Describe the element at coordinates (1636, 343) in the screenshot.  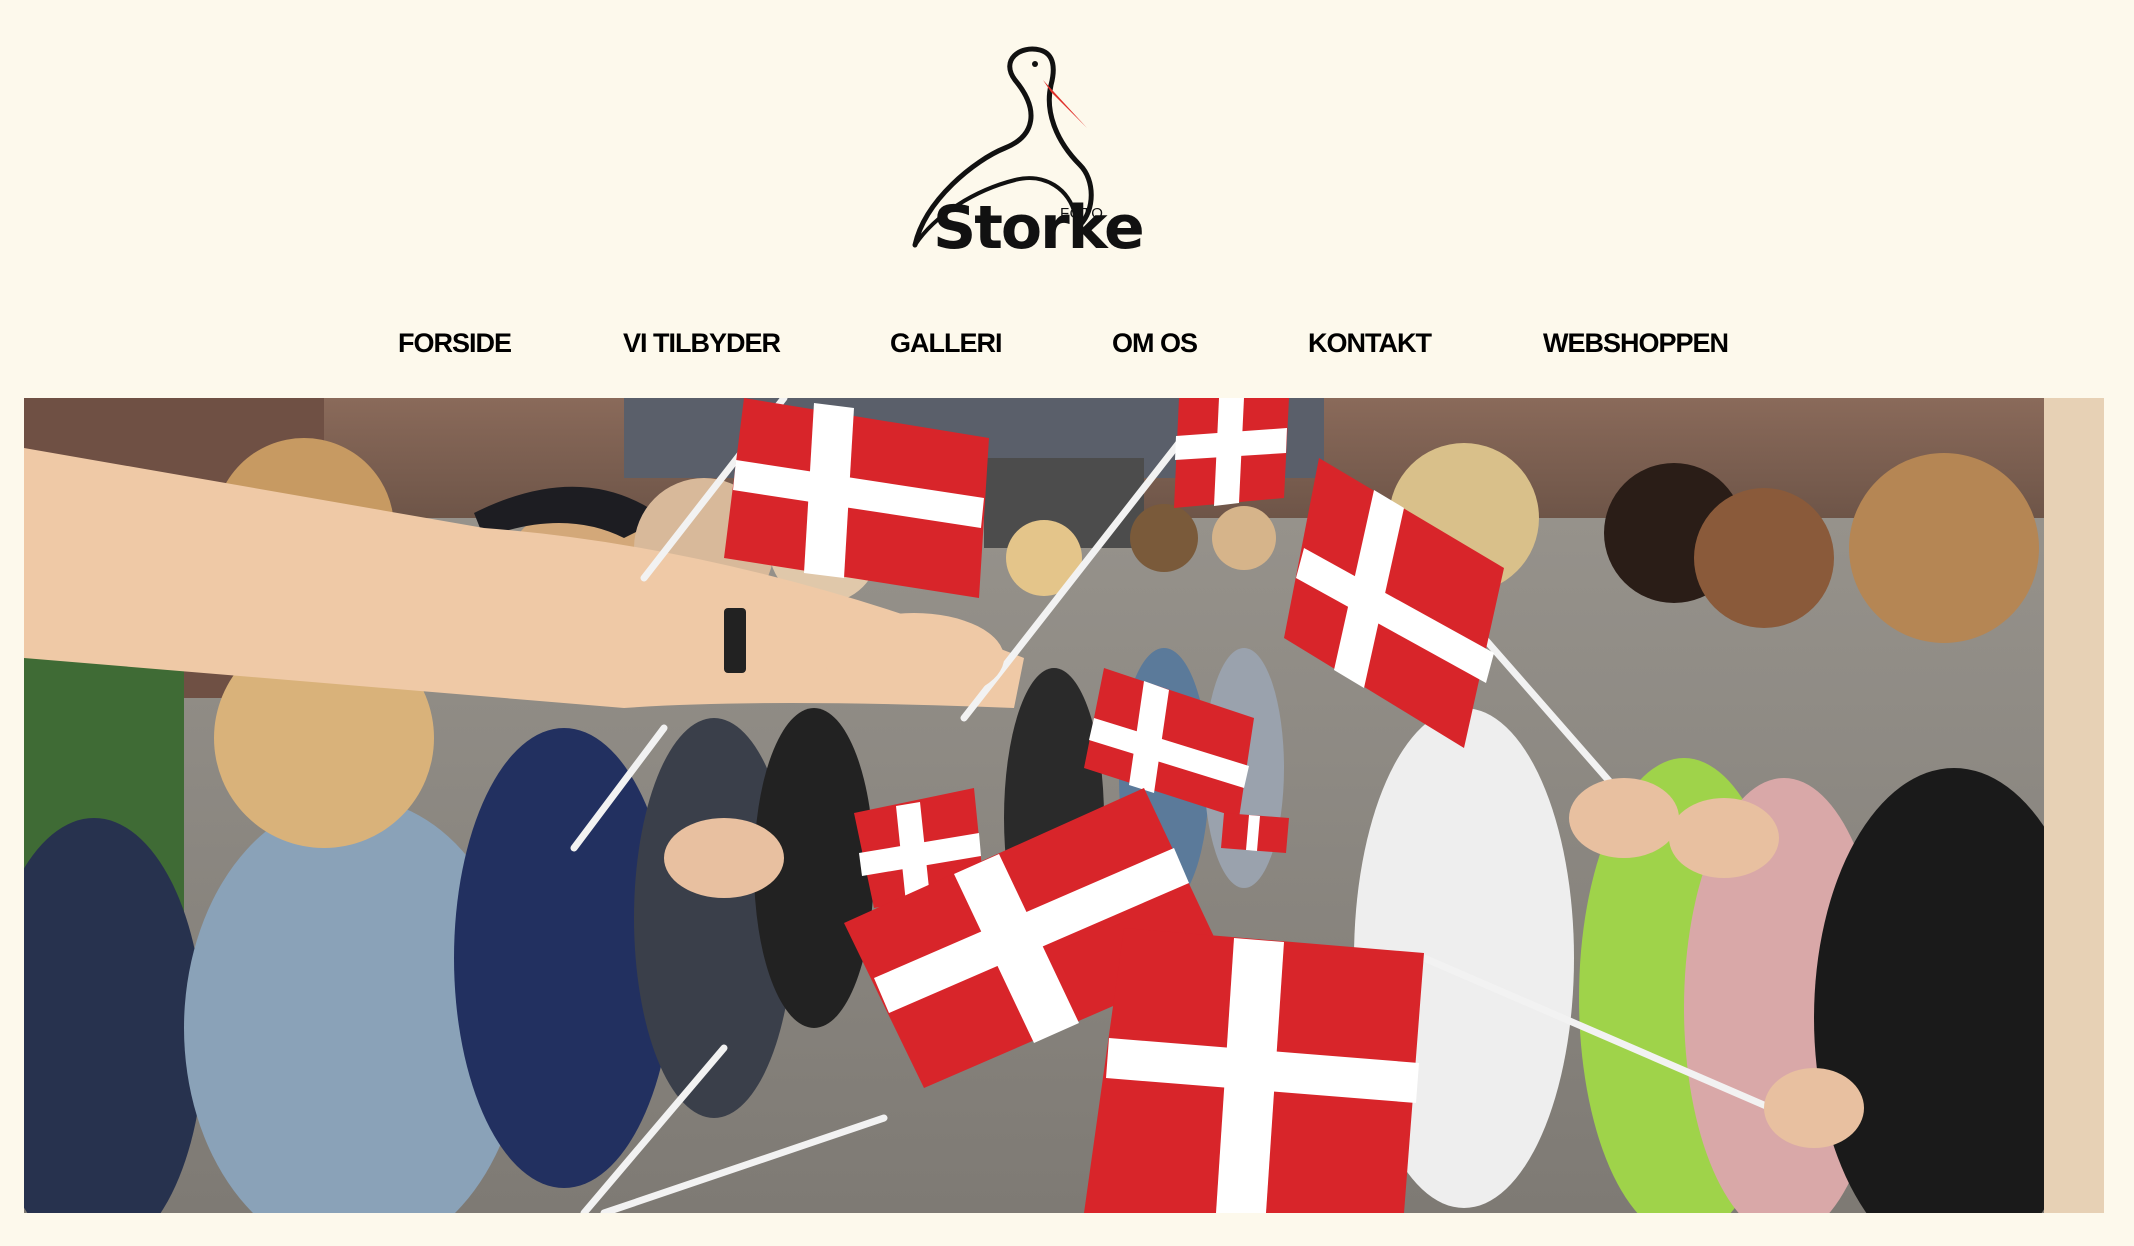
I see `nav-item-webshoppen: WEBSHOPPEN` at that location.